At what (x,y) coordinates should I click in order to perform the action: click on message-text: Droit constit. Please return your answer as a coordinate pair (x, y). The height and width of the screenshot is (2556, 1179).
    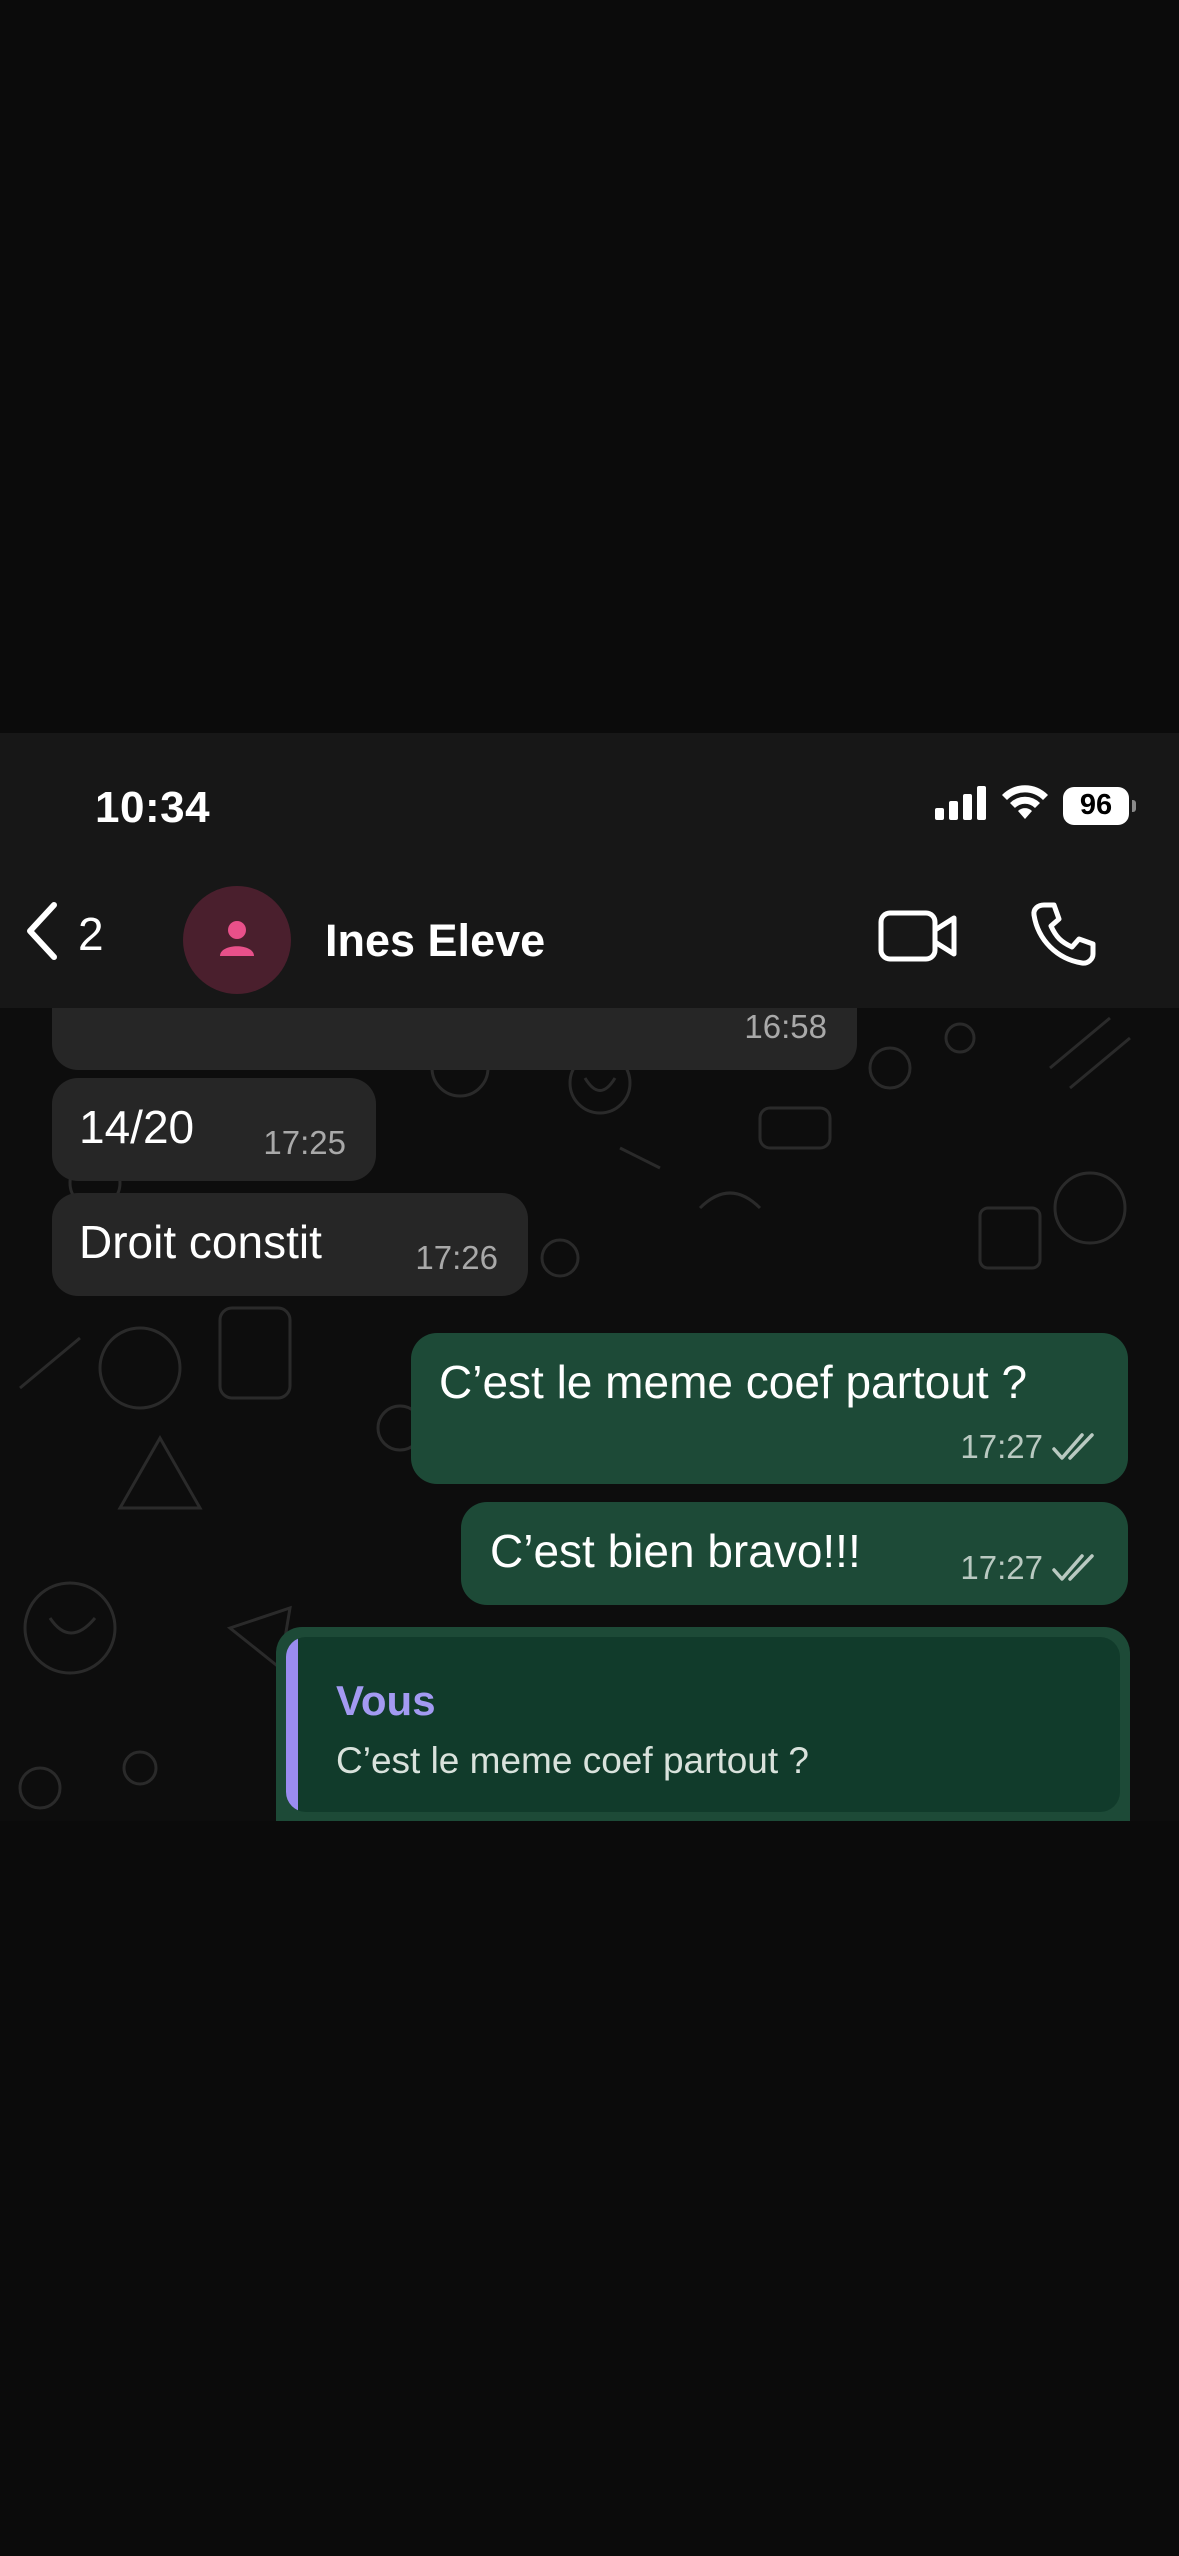
    Looking at the image, I should click on (200, 1242).